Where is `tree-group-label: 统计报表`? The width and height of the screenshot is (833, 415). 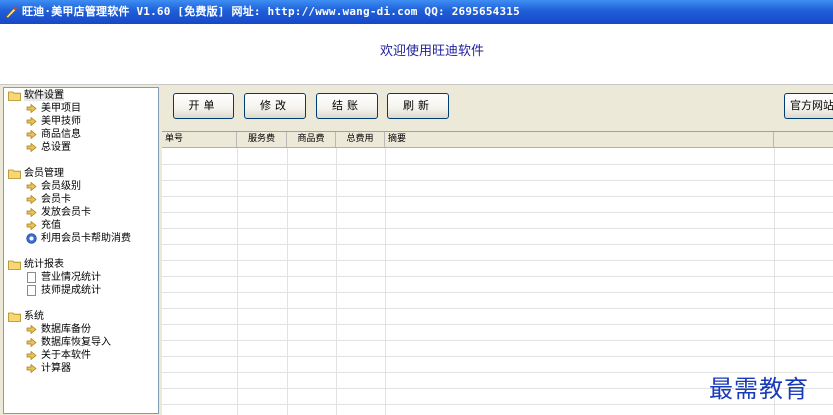 tree-group-label: 统计报表 is located at coordinates (44, 264).